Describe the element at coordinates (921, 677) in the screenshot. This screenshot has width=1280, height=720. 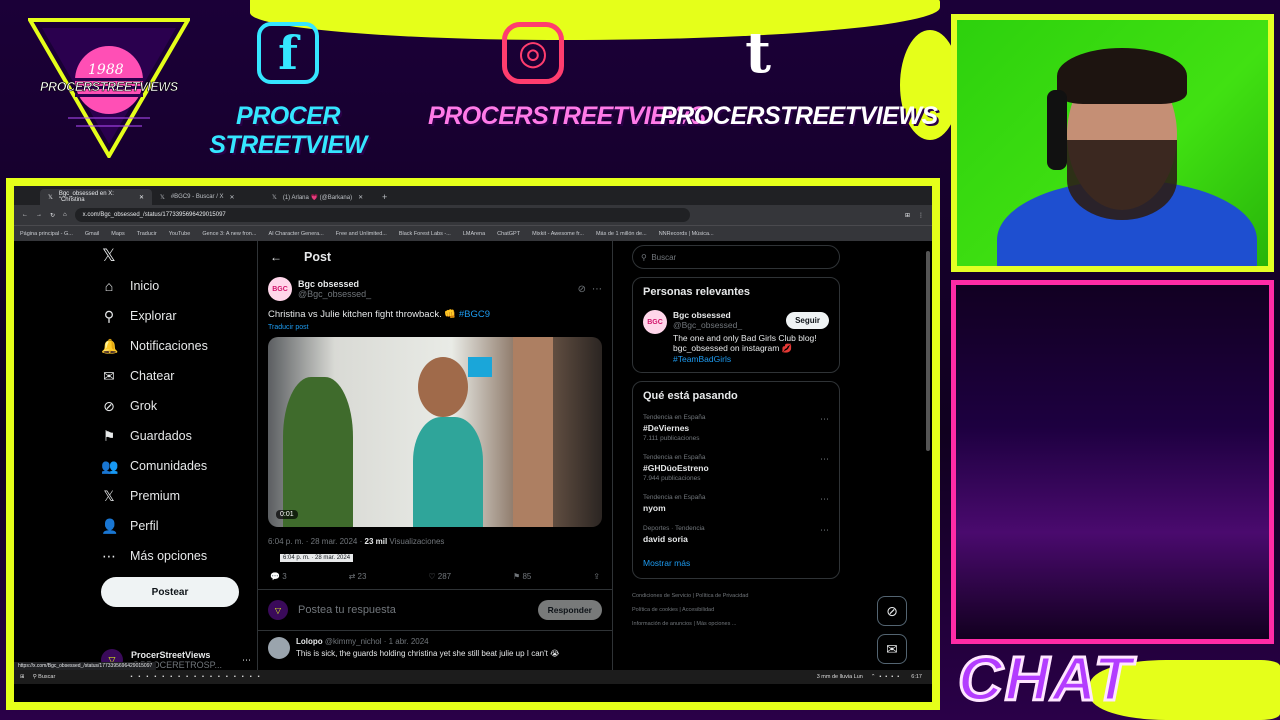
I see `clock: 6:17` at that location.